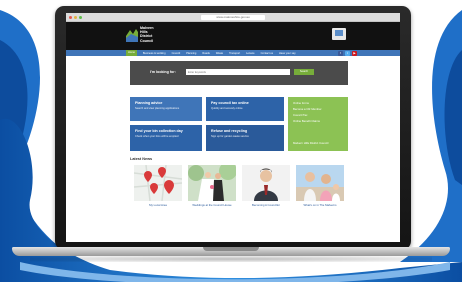 The height and width of the screenshot is (282, 462). I want to click on family-photo, so click(320, 183).